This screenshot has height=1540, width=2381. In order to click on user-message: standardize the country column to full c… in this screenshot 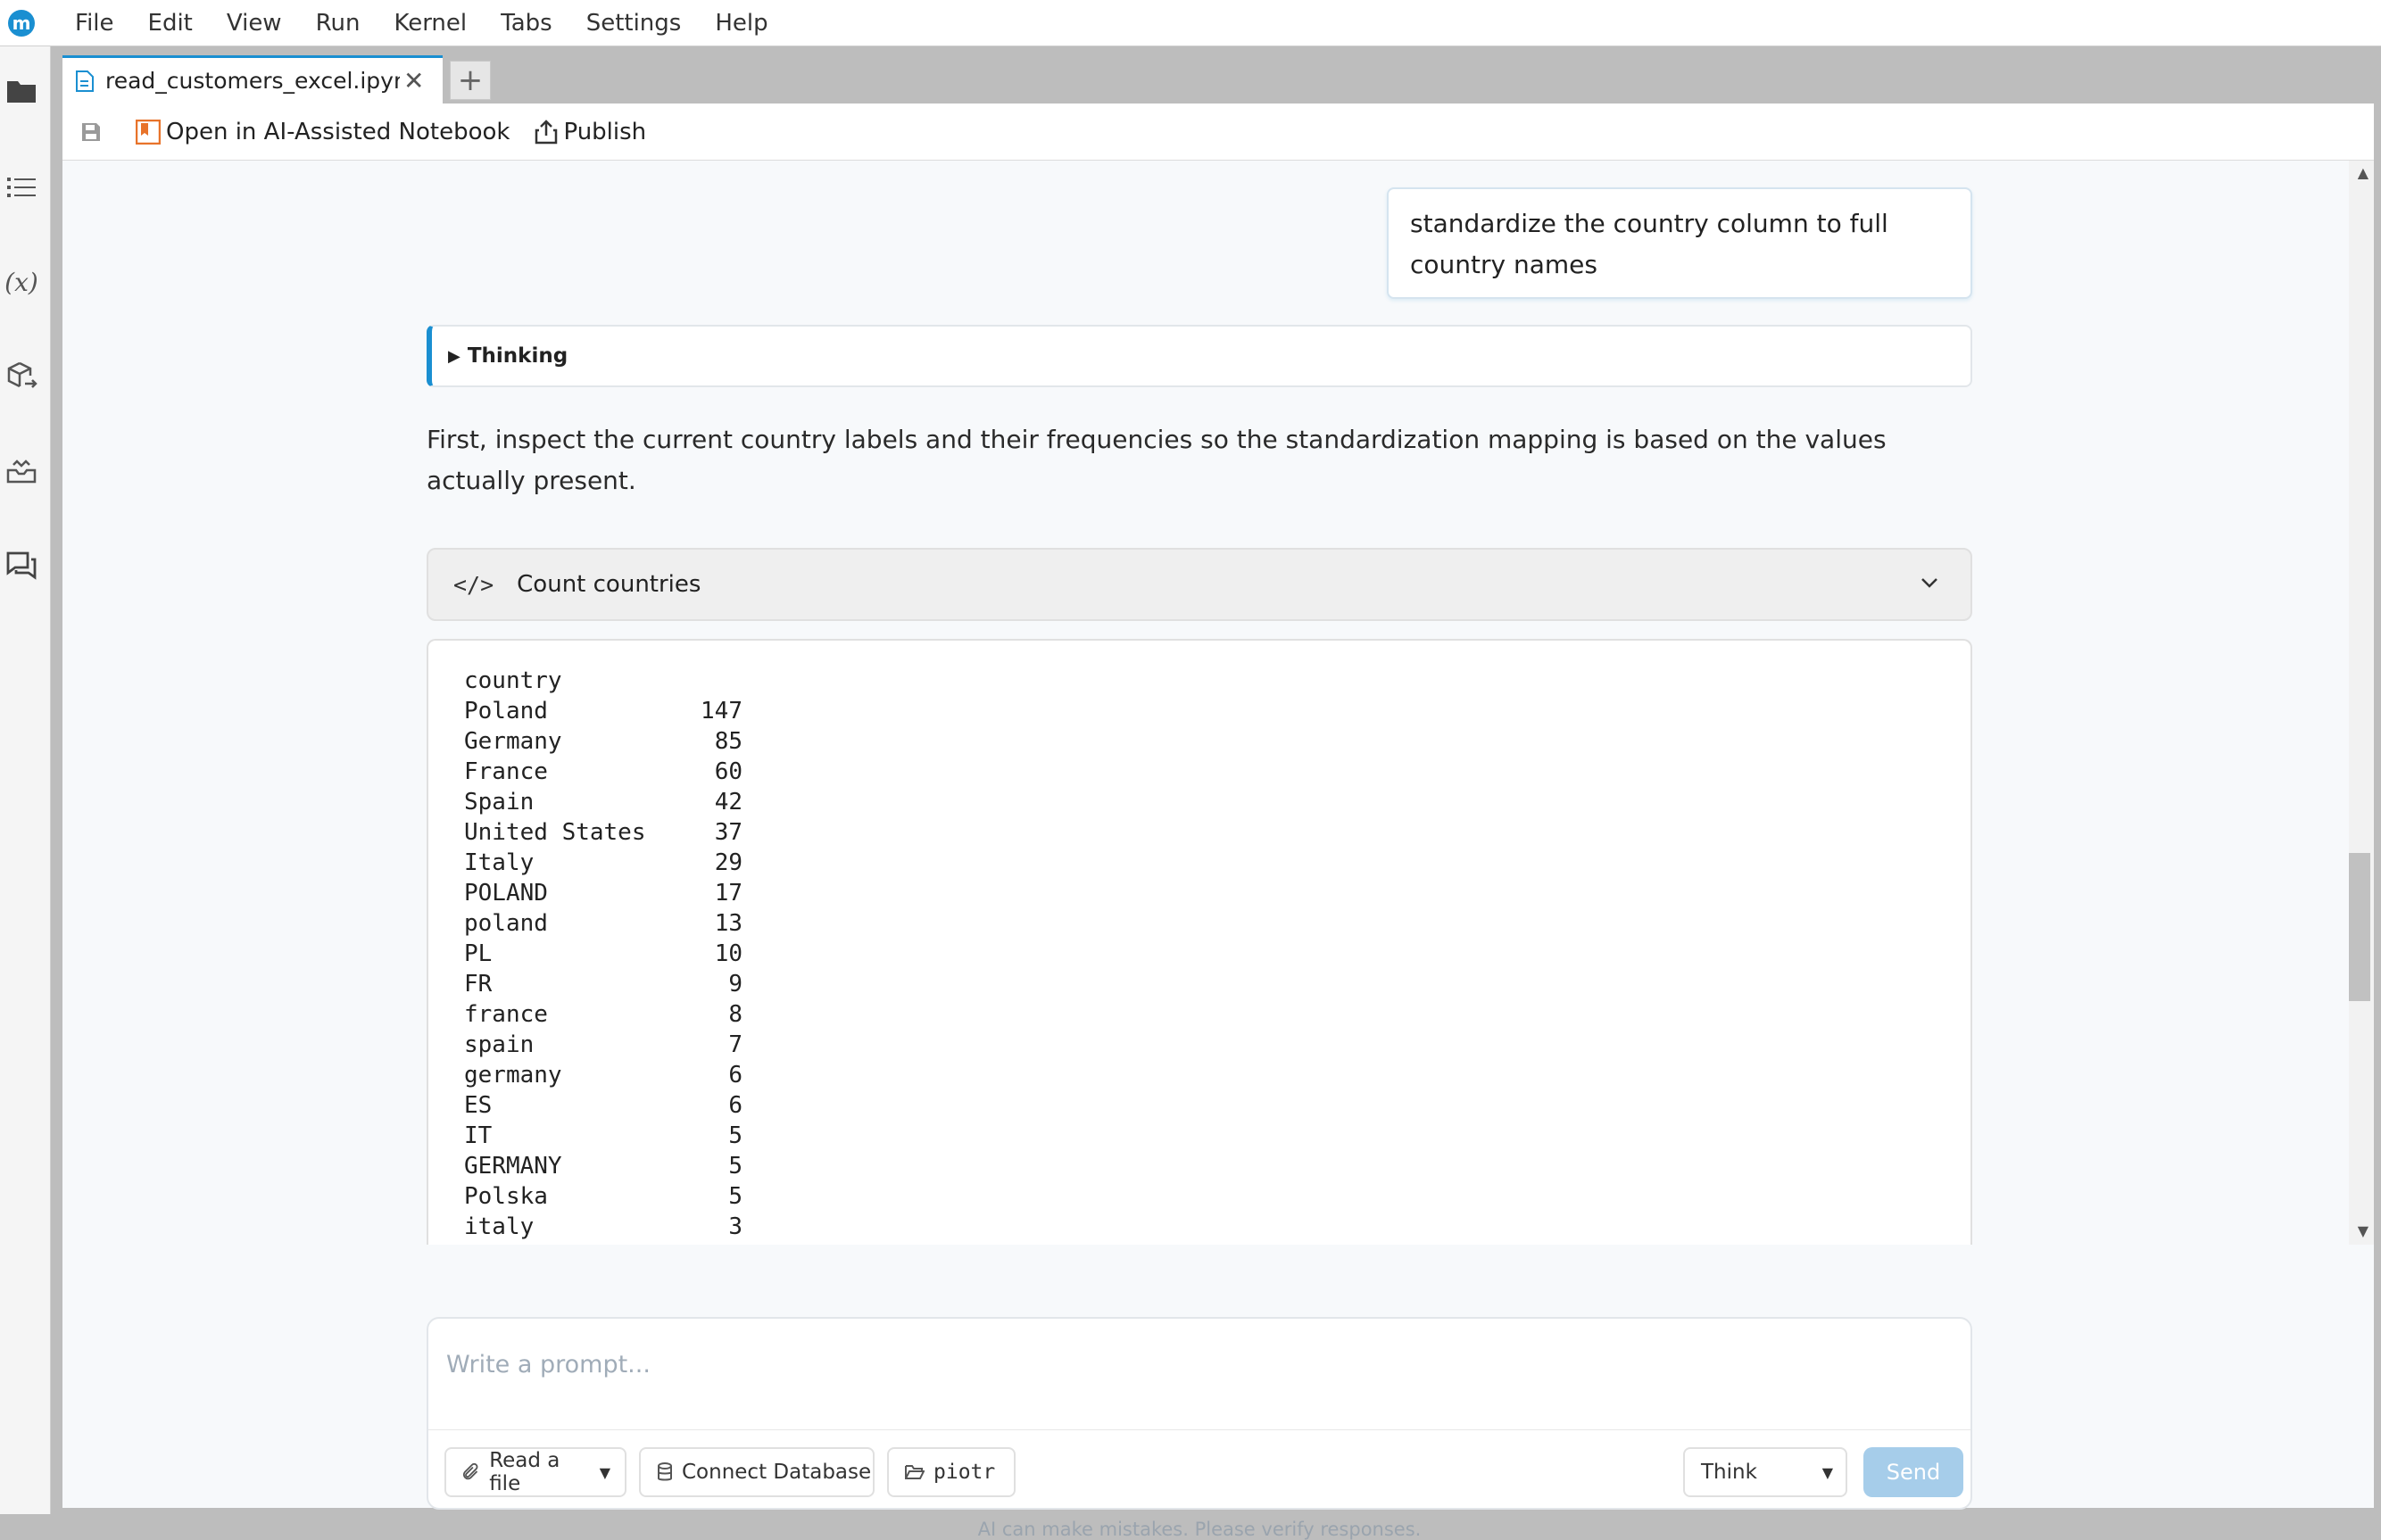, I will do `click(1679, 243)`.